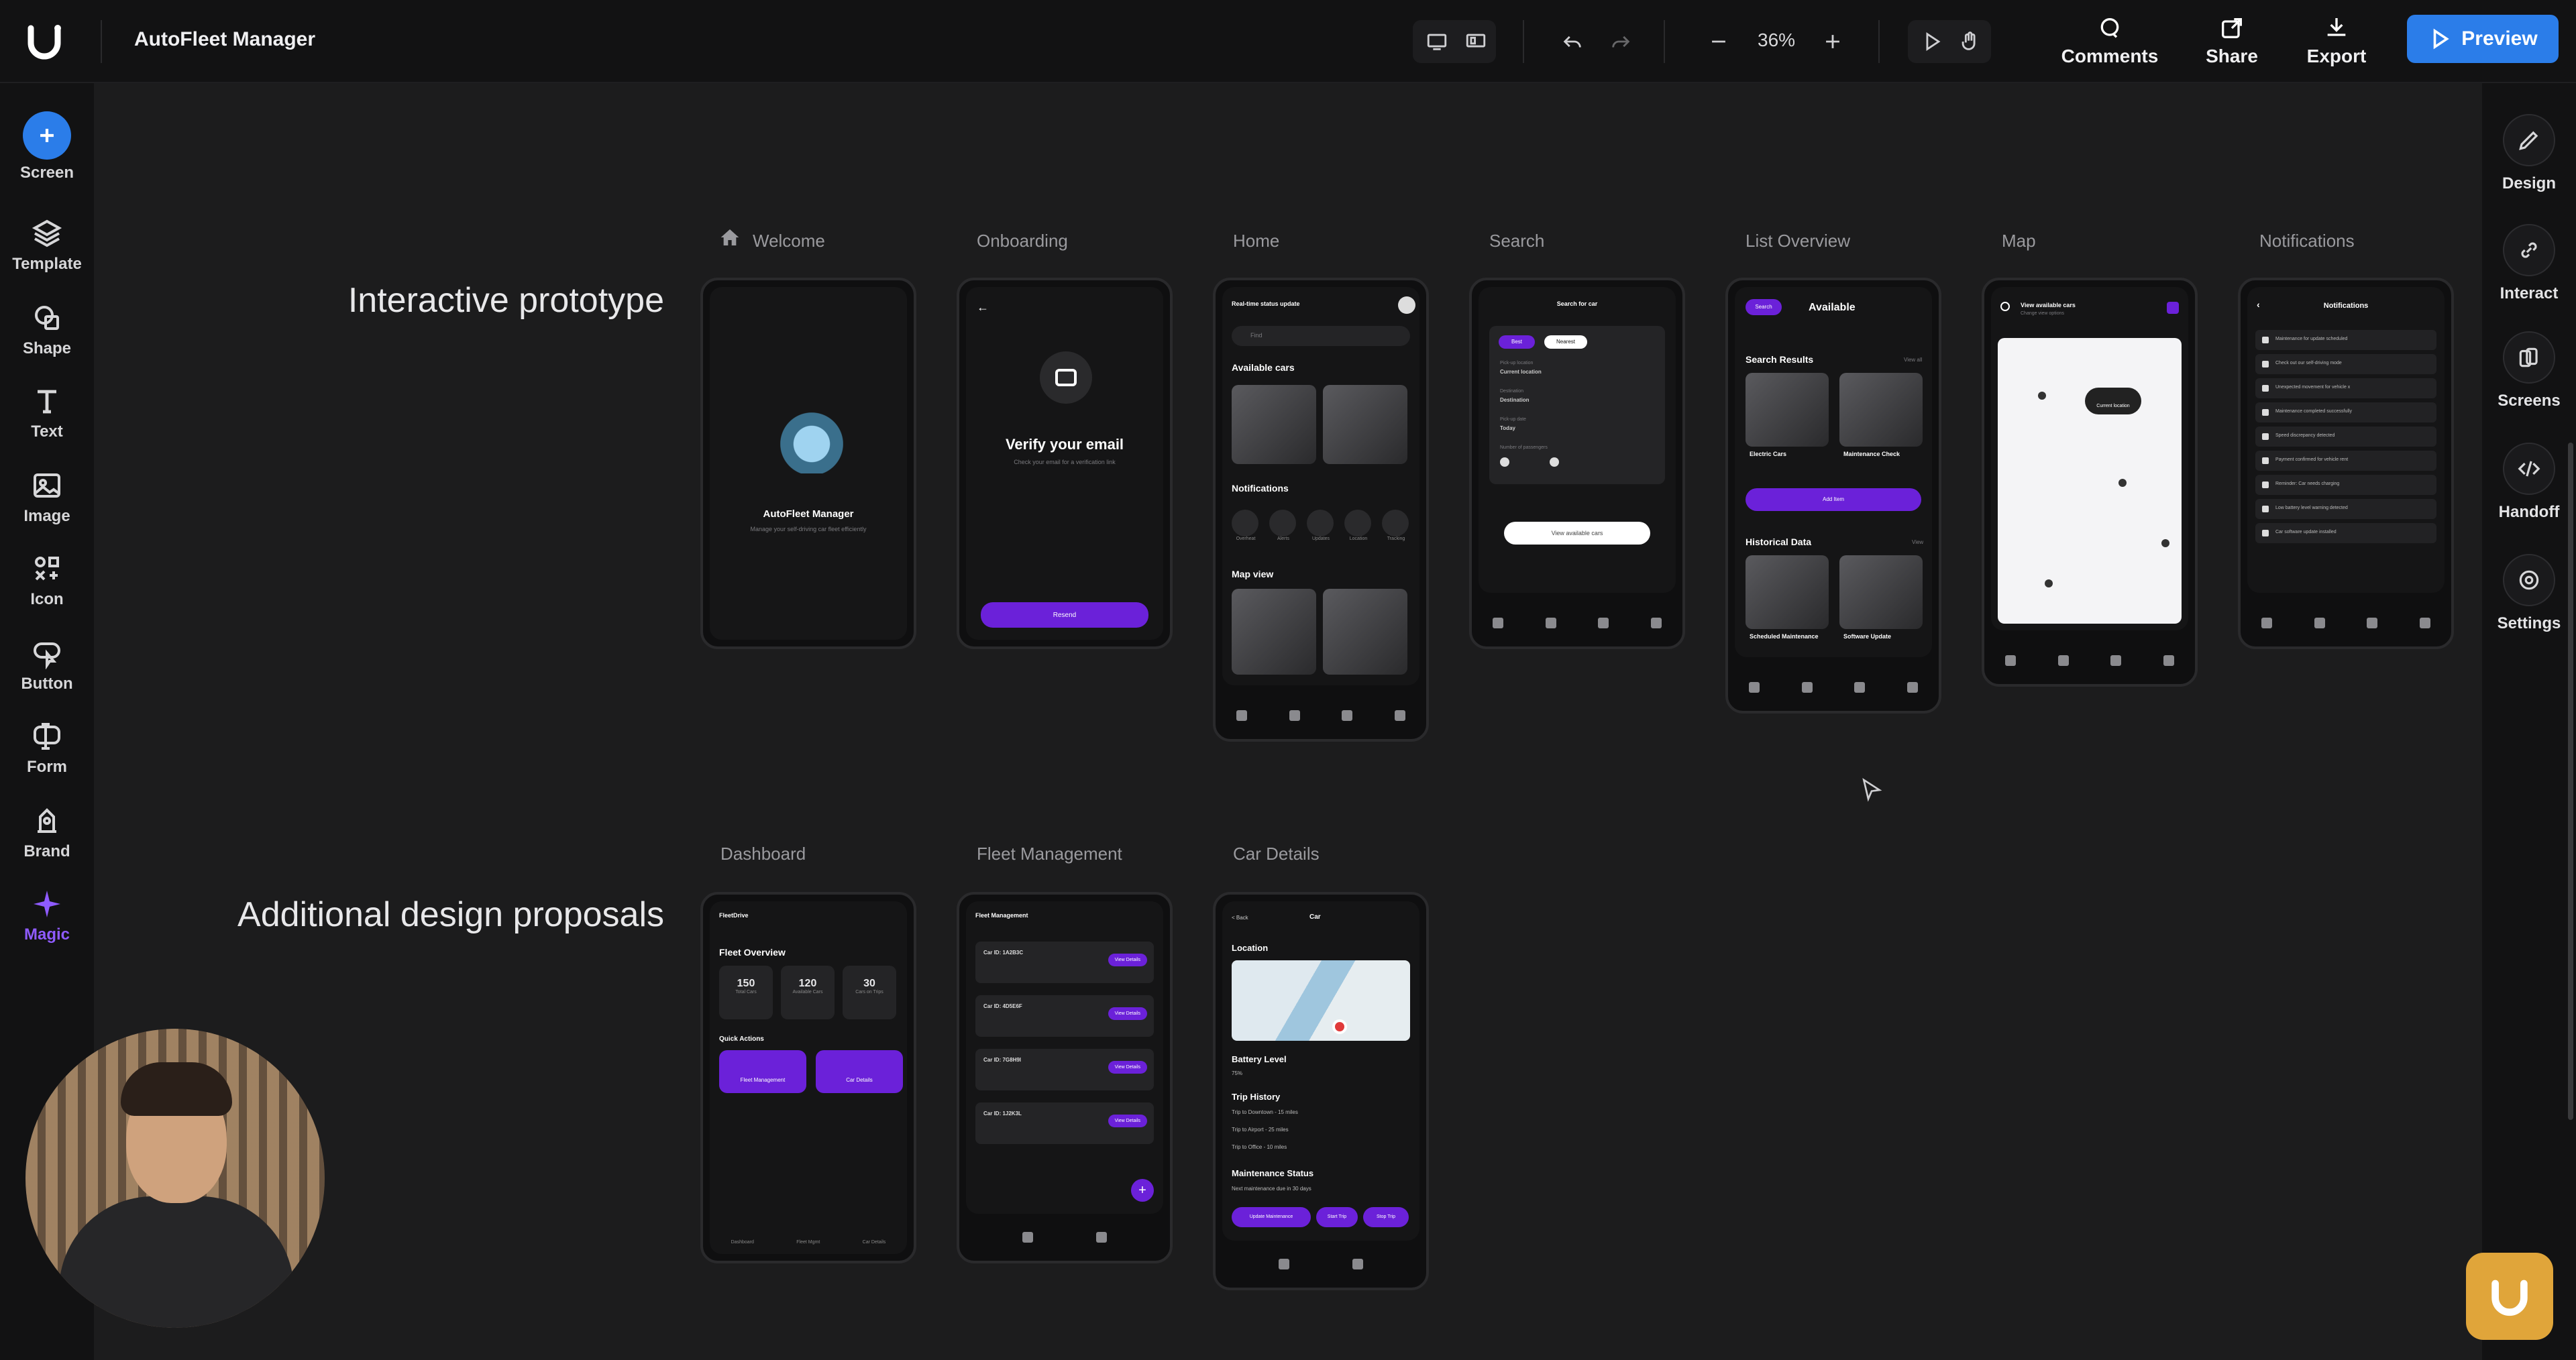 Image resolution: width=2576 pixels, height=1360 pixels. What do you see at coordinates (2345, 437) in the screenshot?
I see `notification-item: Speed discrepancy detected` at bounding box center [2345, 437].